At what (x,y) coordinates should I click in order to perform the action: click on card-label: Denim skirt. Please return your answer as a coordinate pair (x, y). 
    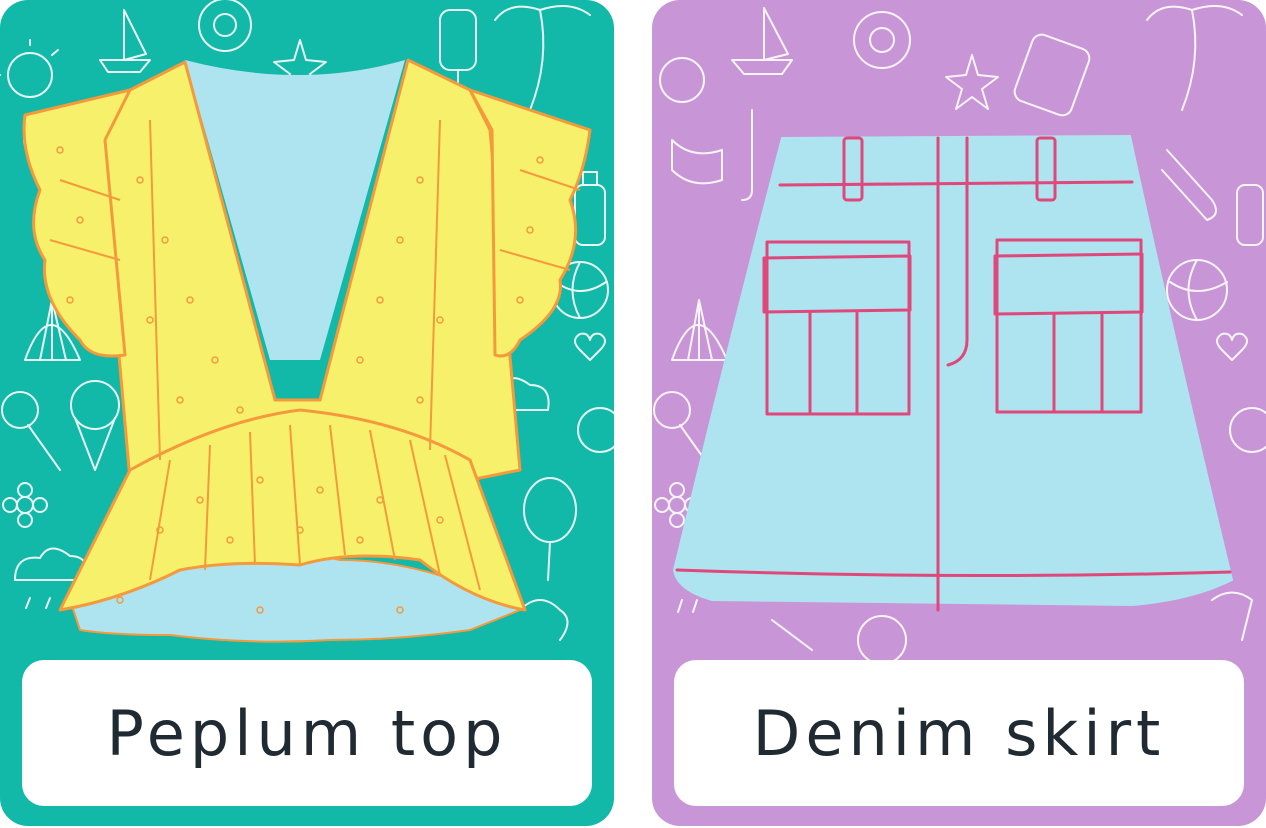
    Looking at the image, I should click on (959, 733).